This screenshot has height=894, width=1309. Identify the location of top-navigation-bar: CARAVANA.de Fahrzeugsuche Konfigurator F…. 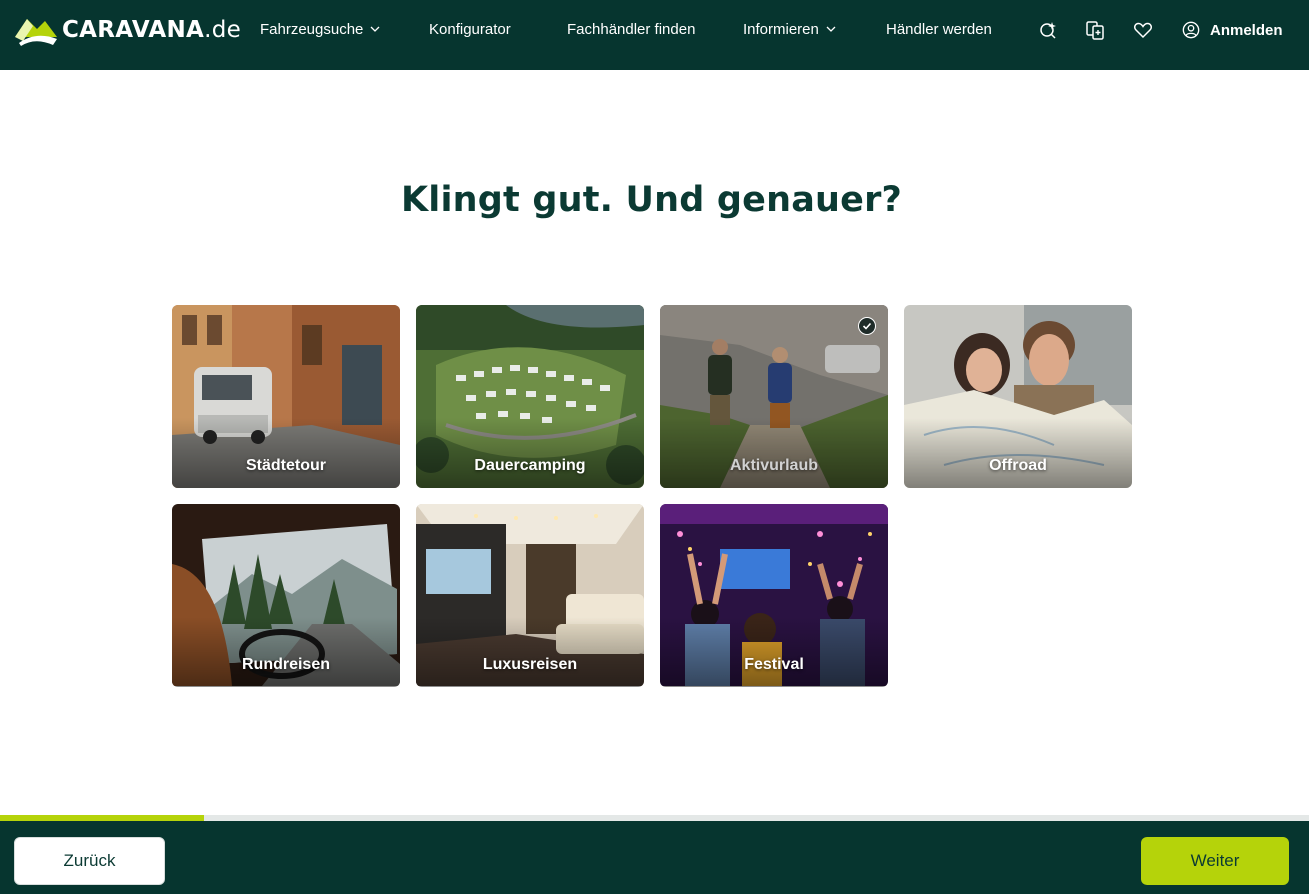
(654, 35).